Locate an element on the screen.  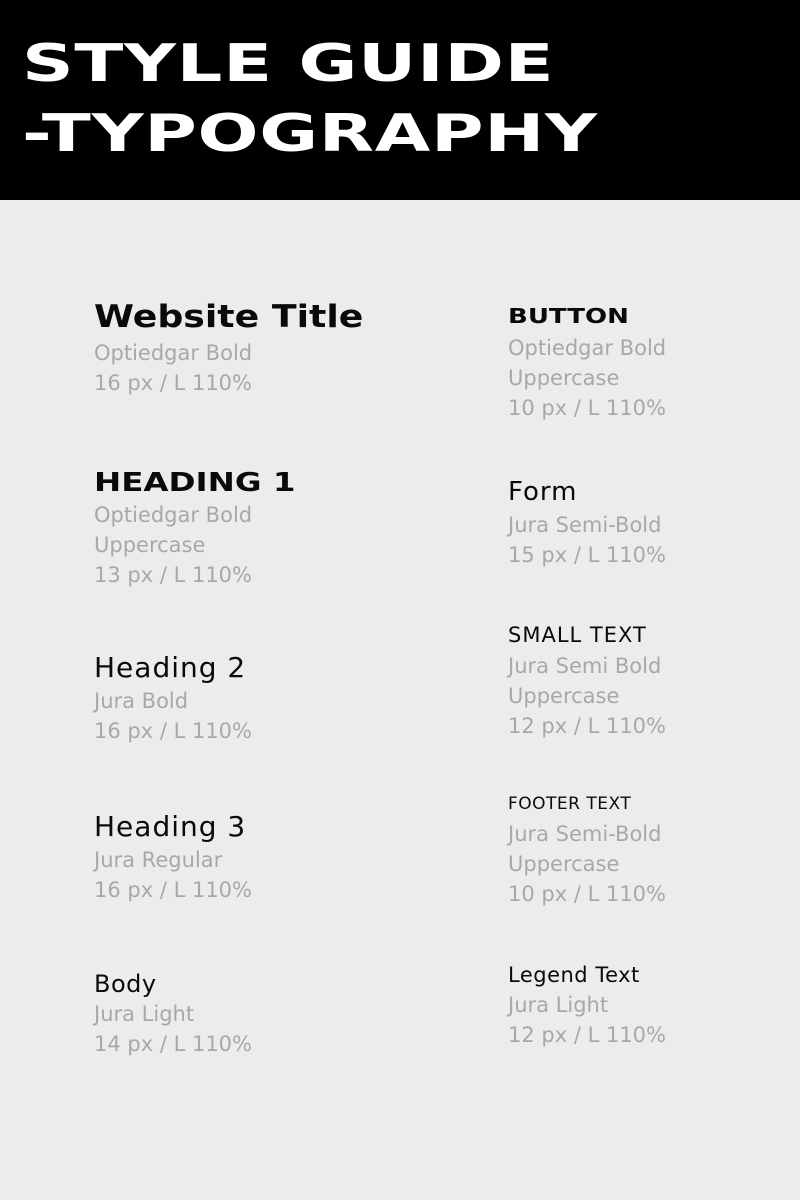
spec-body: Body Jura Light 14 px / L 110% is located at coordinates (173, 1015).